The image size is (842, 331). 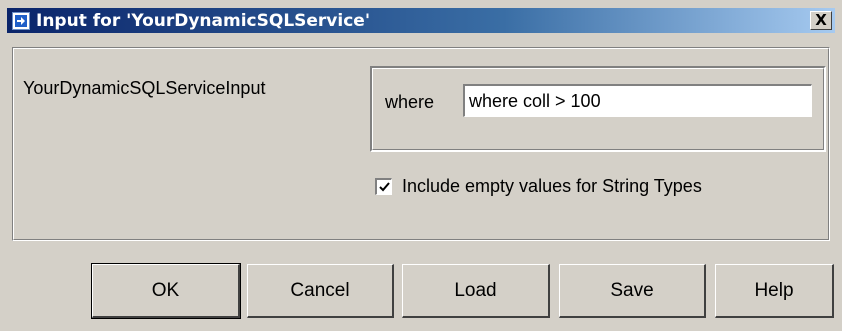 I want to click on window-title: Input for 'YourDynamicSQLService', so click(x=203, y=20).